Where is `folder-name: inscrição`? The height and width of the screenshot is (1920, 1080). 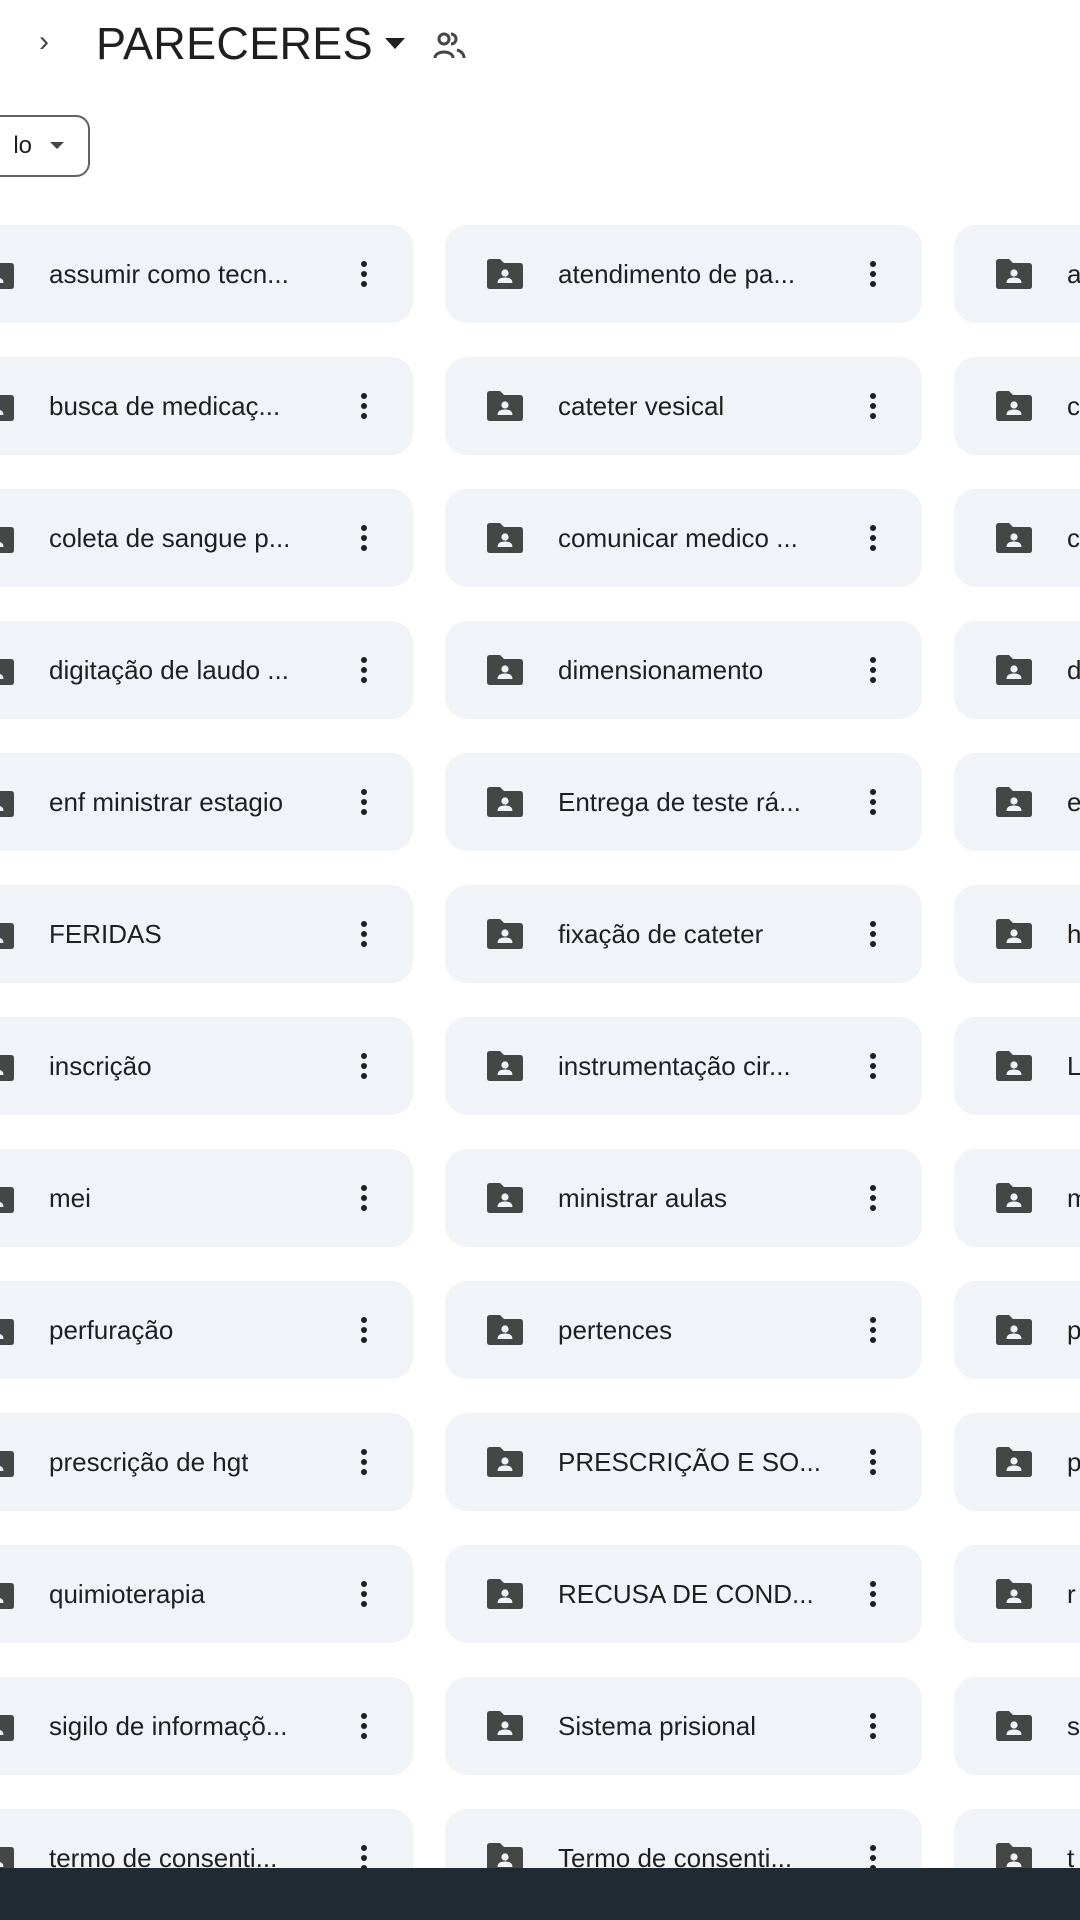 folder-name: inscrição is located at coordinates (100, 1066).